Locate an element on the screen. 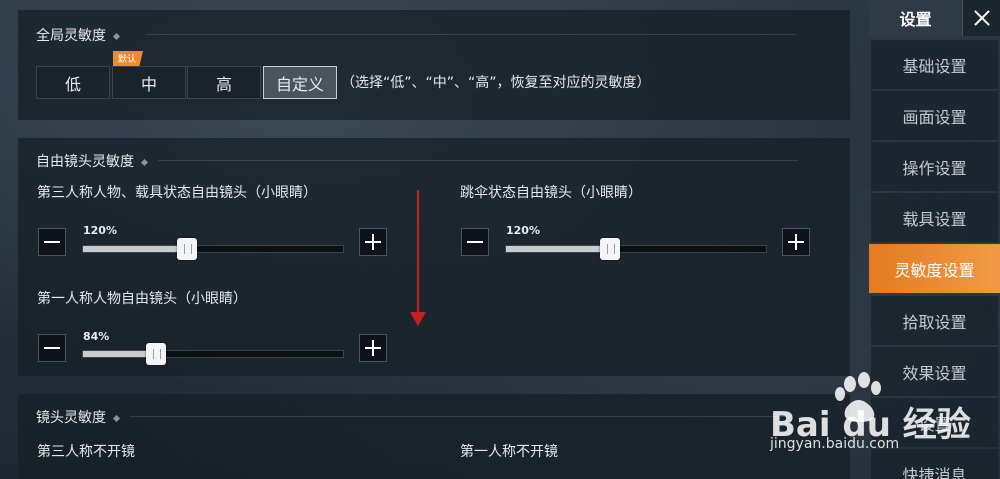 Image resolution: width=1000 pixels, height=479 pixels. camera-sensitivity-panel: 镜头灵敏度 is located at coordinates (434, 436).